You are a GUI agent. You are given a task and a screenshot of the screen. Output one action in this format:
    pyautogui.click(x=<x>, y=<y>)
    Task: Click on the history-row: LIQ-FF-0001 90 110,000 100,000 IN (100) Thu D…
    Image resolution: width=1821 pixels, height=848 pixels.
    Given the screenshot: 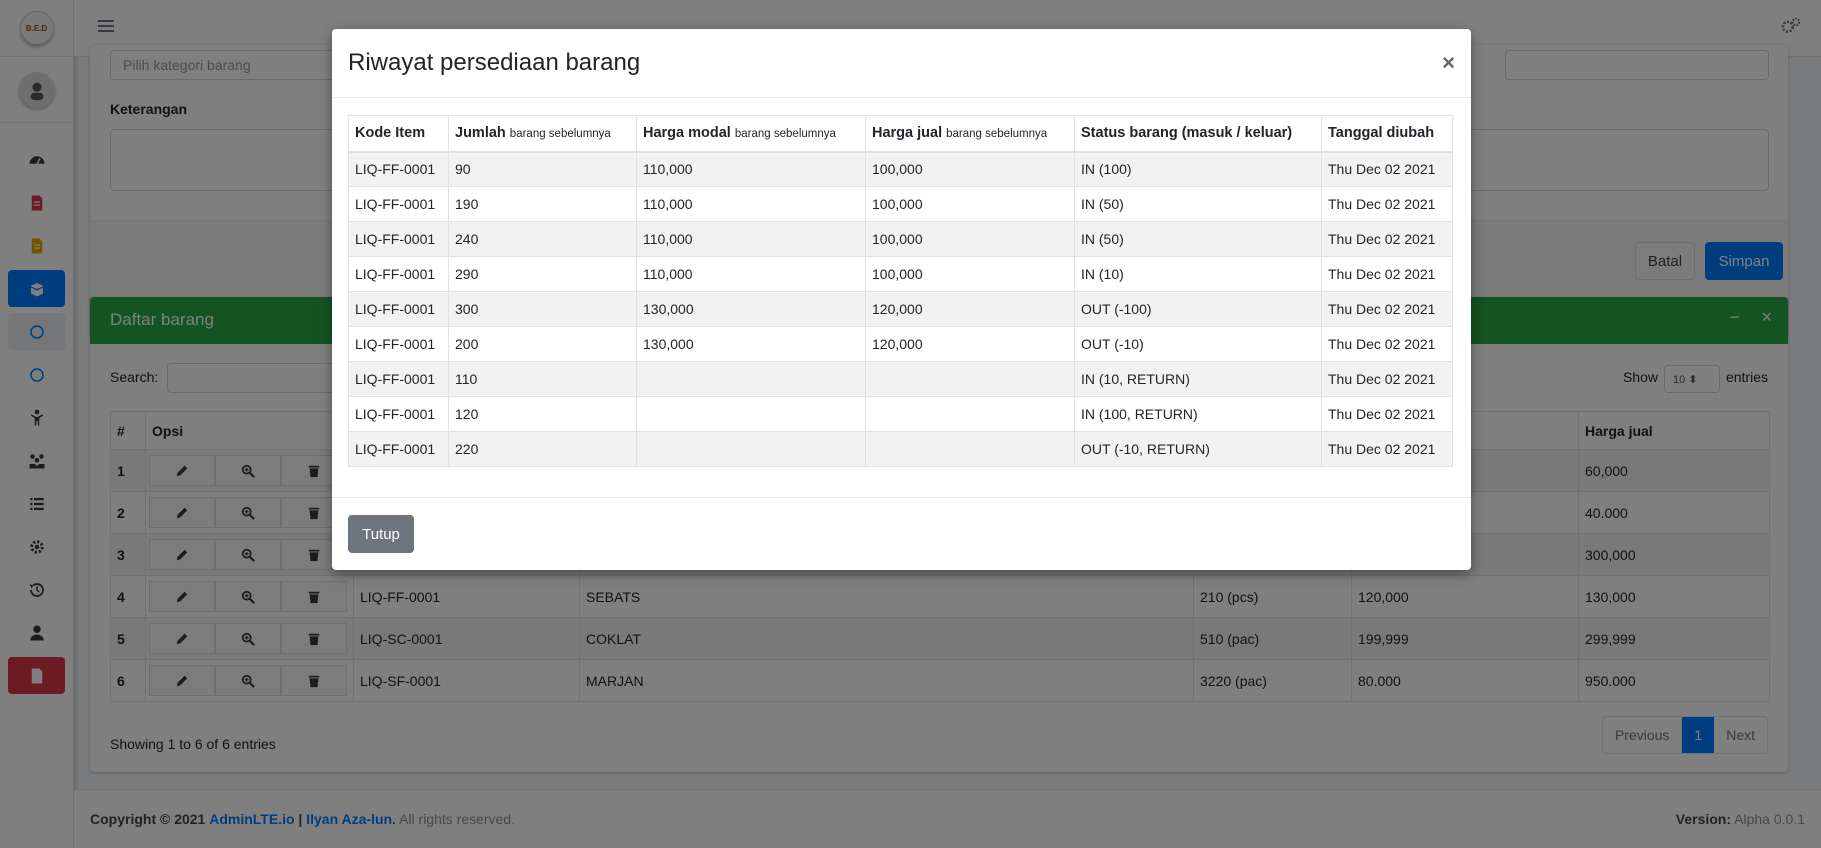 What is the action you would take?
    pyautogui.click(x=900, y=169)
    